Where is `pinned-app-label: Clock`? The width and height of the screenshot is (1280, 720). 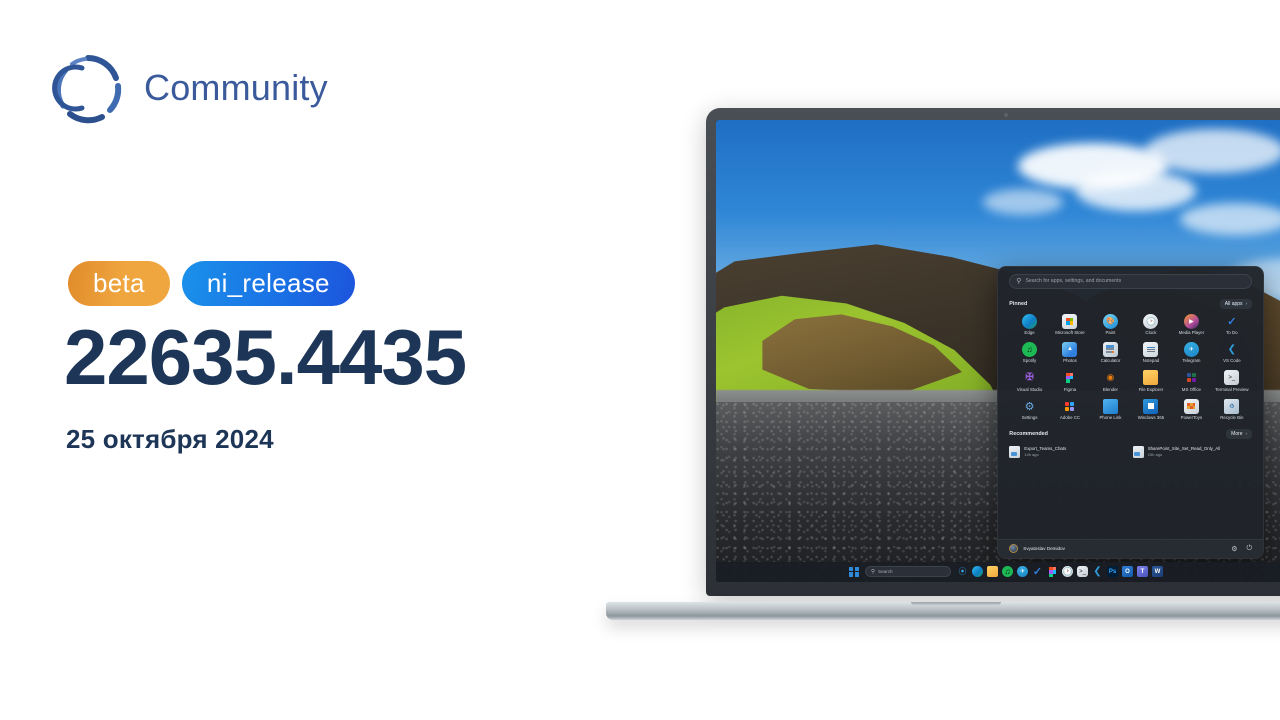
pinned-app-label: Clock is located at coordinates (1151, 333).